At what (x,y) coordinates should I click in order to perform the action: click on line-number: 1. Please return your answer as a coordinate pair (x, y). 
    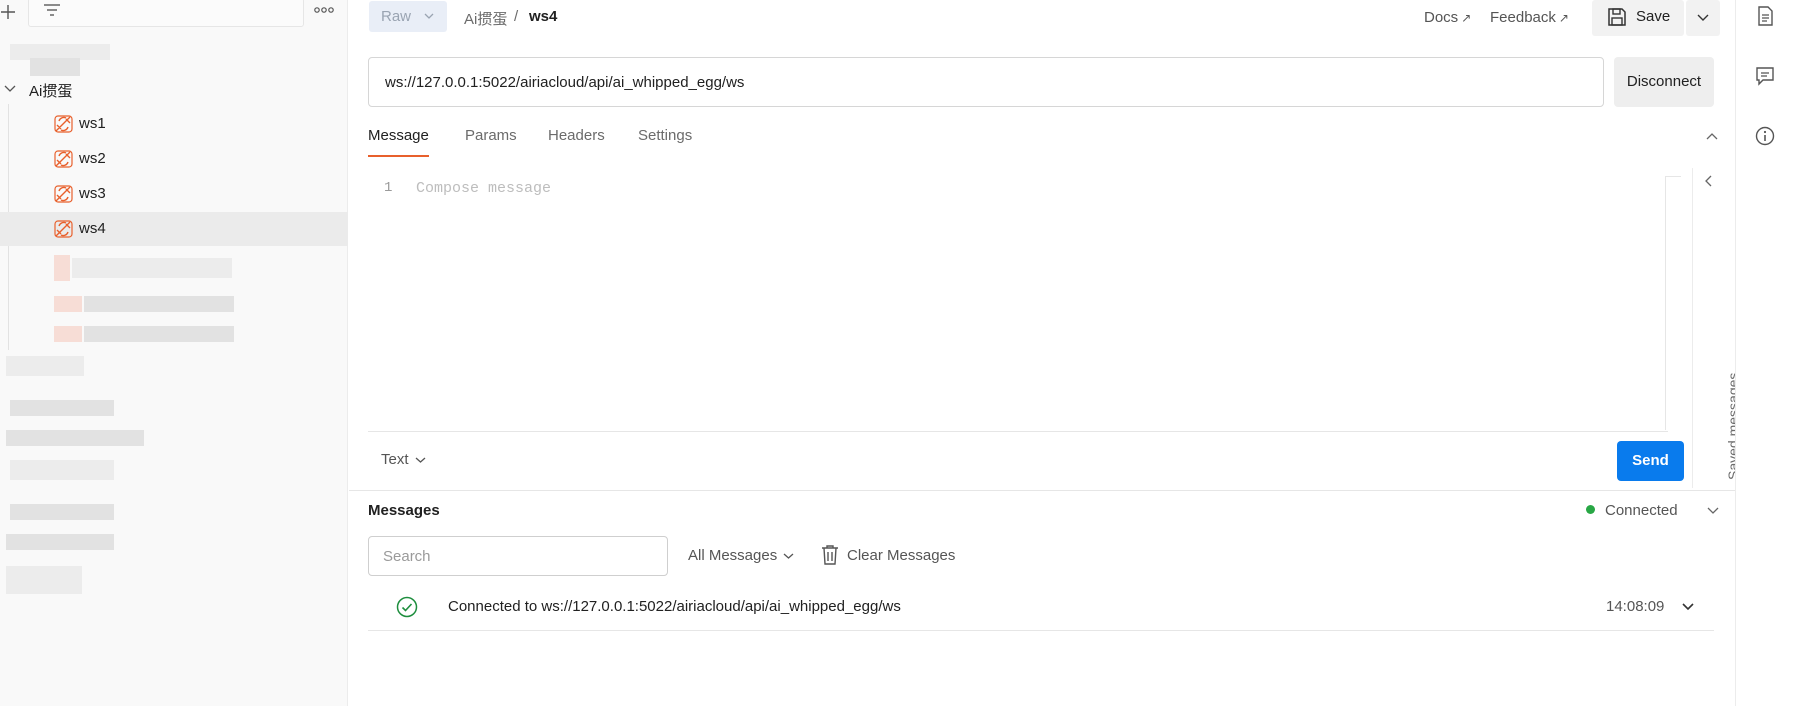
    Looking at the image, I should click on (388, 188).